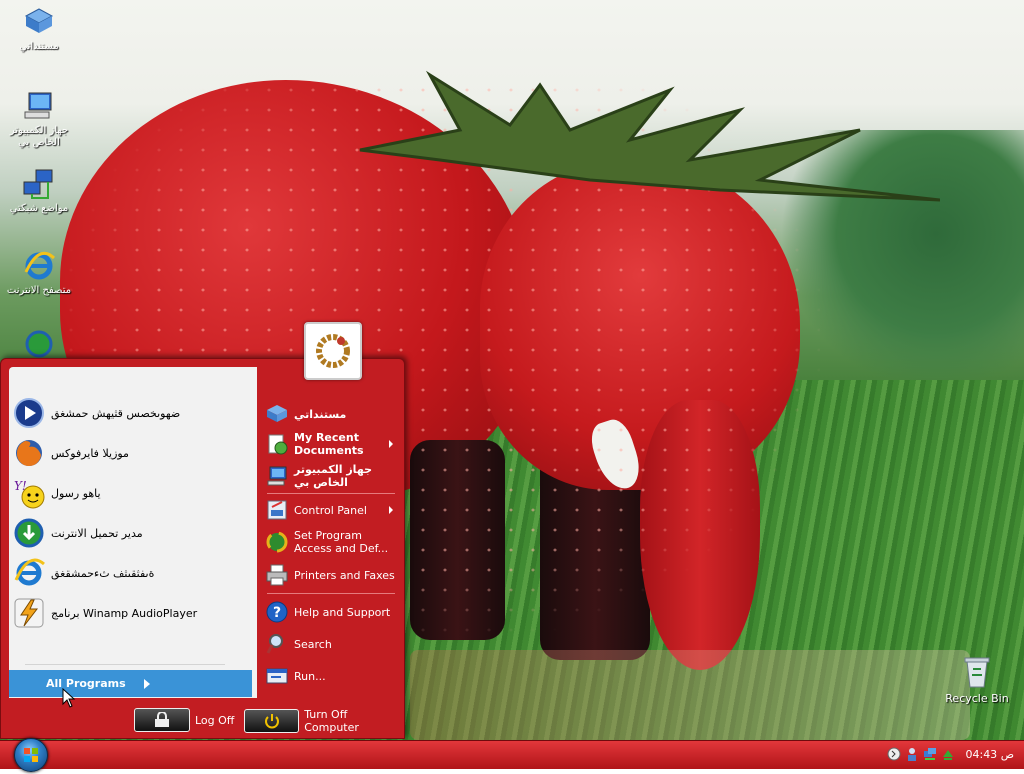  I want to click on user-picture, so click(333, 351).